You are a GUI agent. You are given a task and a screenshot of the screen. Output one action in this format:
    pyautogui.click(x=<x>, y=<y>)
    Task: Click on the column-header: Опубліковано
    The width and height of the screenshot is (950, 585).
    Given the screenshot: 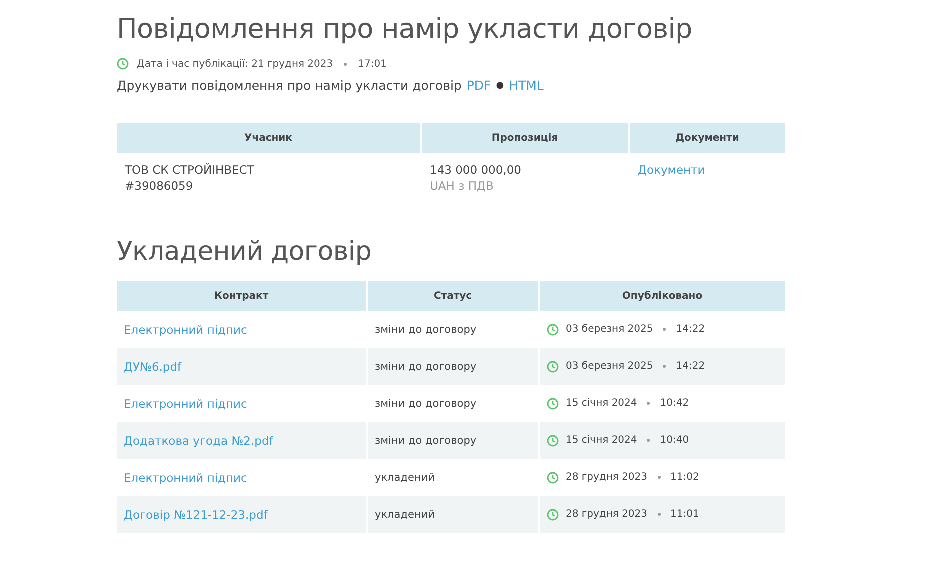 What is the action you would take?
    pyautogui.click(x=662, y=296)
    